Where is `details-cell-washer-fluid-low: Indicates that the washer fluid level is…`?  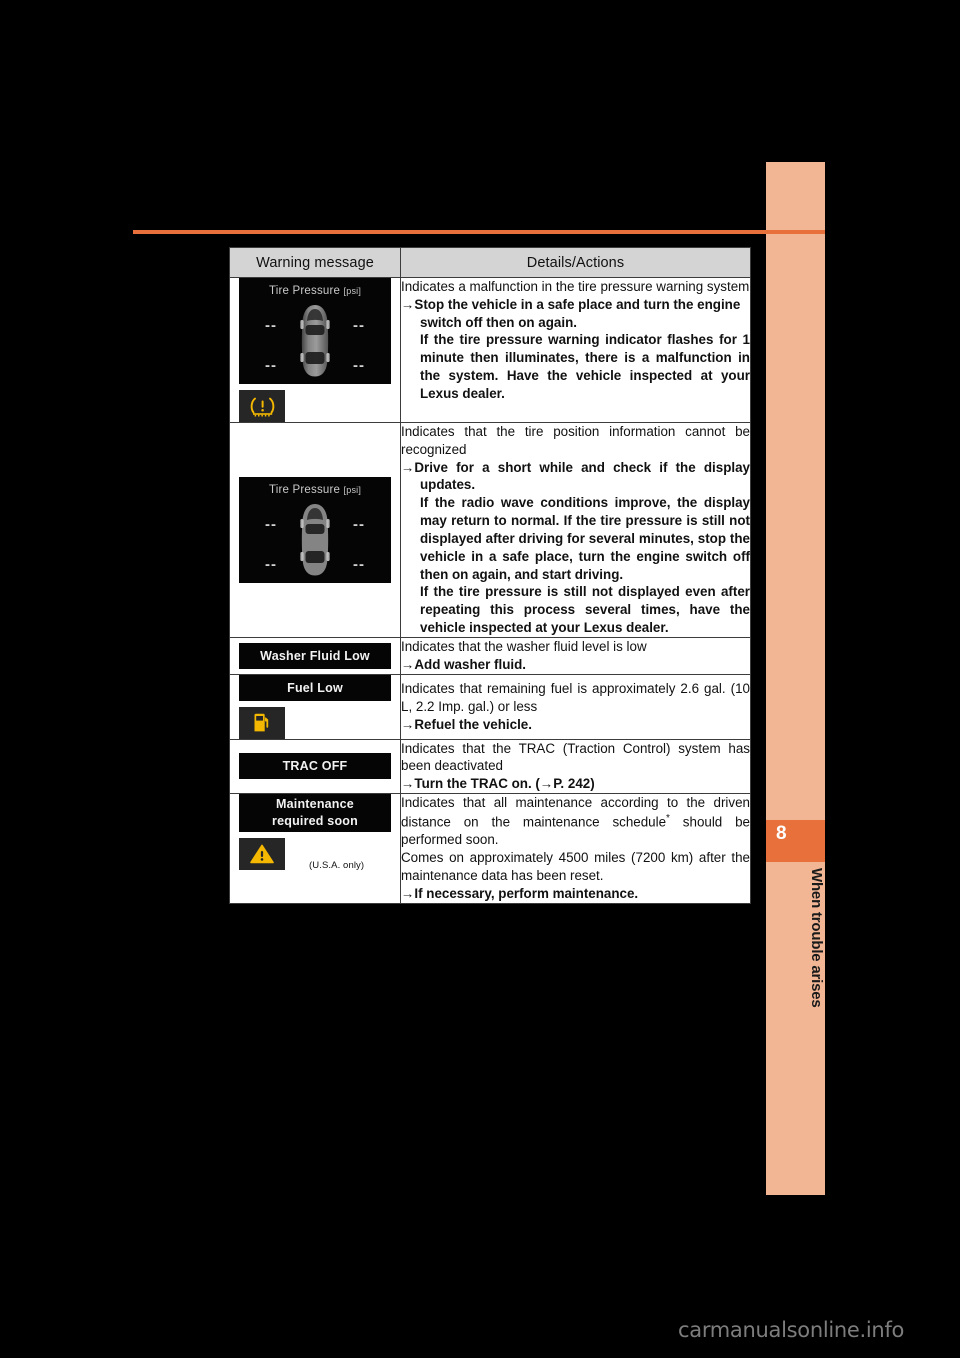
details-cell-washer-fluid-low: Indicates that the washer fluid level is… is located at coordinates (575, 655).